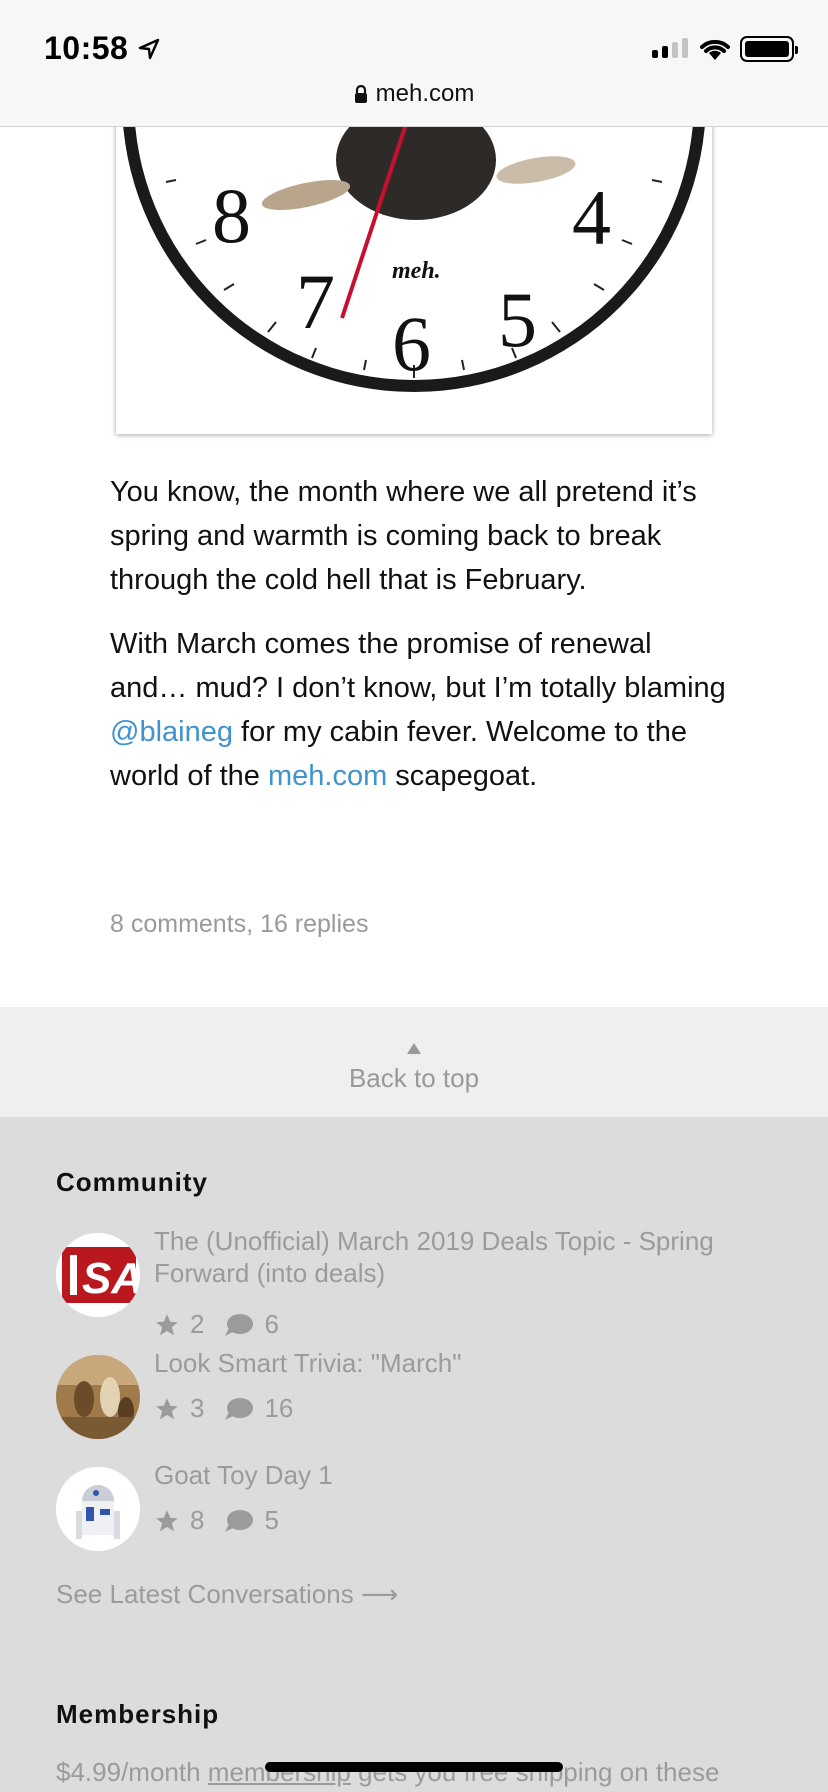 The image size is (828, 1792). Describe the element at coordinates (360, 94) in the screenshot. I see `lock-icon` at that location.